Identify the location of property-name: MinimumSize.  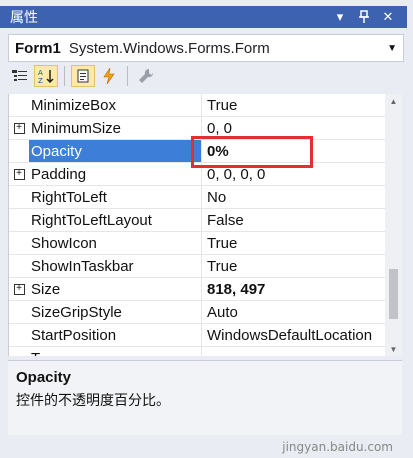
(115, 128).